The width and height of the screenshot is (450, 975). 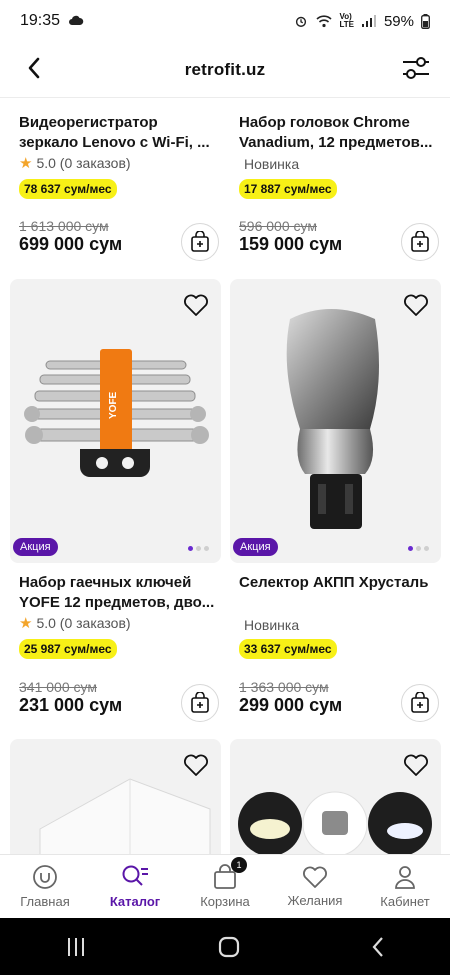 I want to click on recent-apps-icon, so click(x=76, y=947).